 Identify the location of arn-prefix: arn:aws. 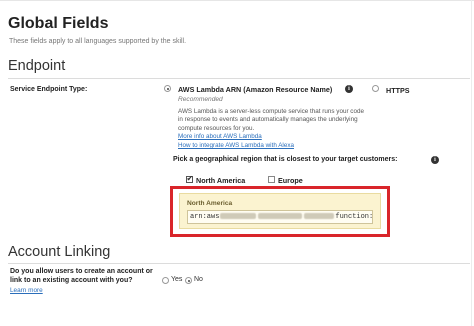
(205, 217).